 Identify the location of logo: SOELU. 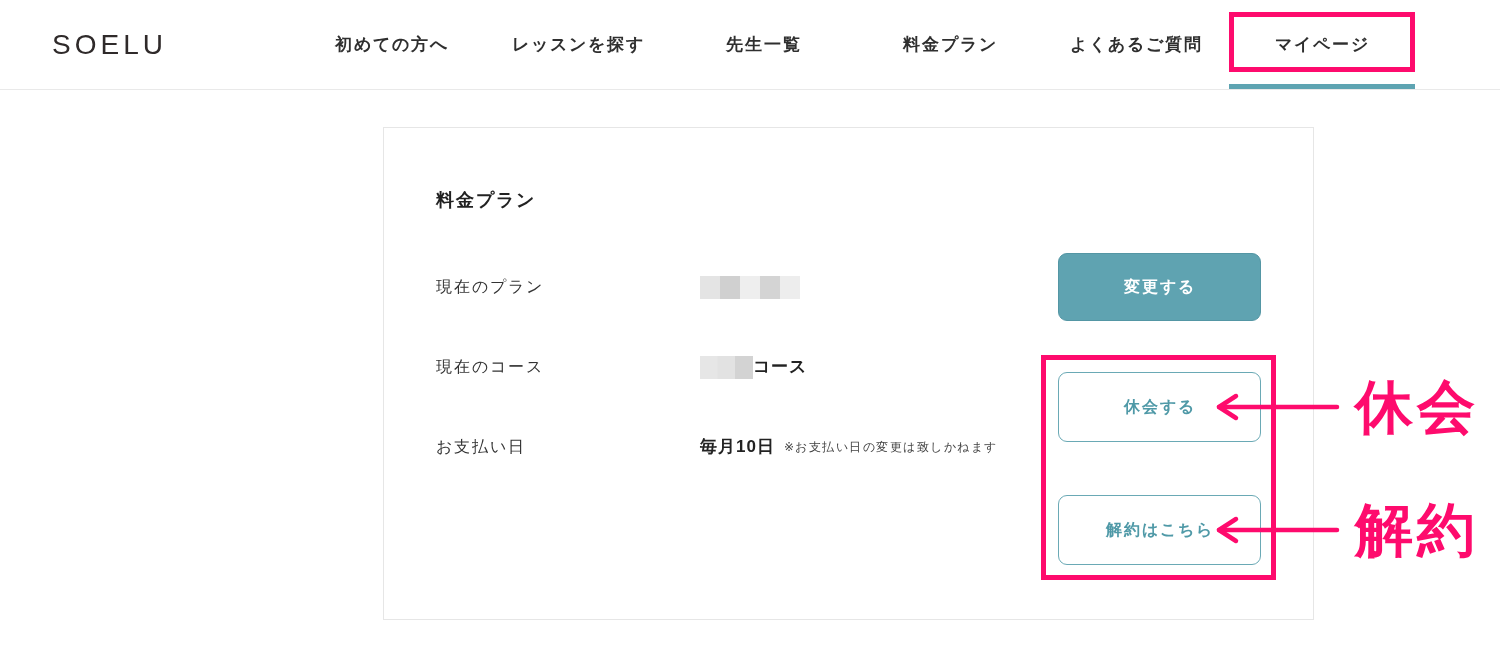
(109, 44).